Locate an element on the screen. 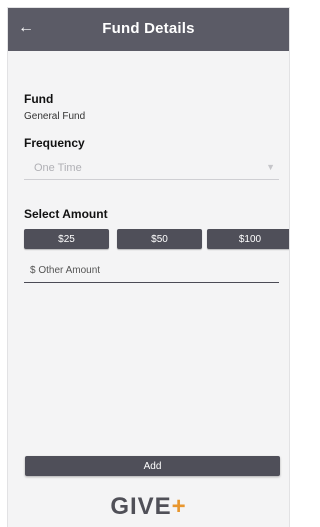 This screenshot has width=320, height=527. logo-plus: + is located at coordinates (179, 506).